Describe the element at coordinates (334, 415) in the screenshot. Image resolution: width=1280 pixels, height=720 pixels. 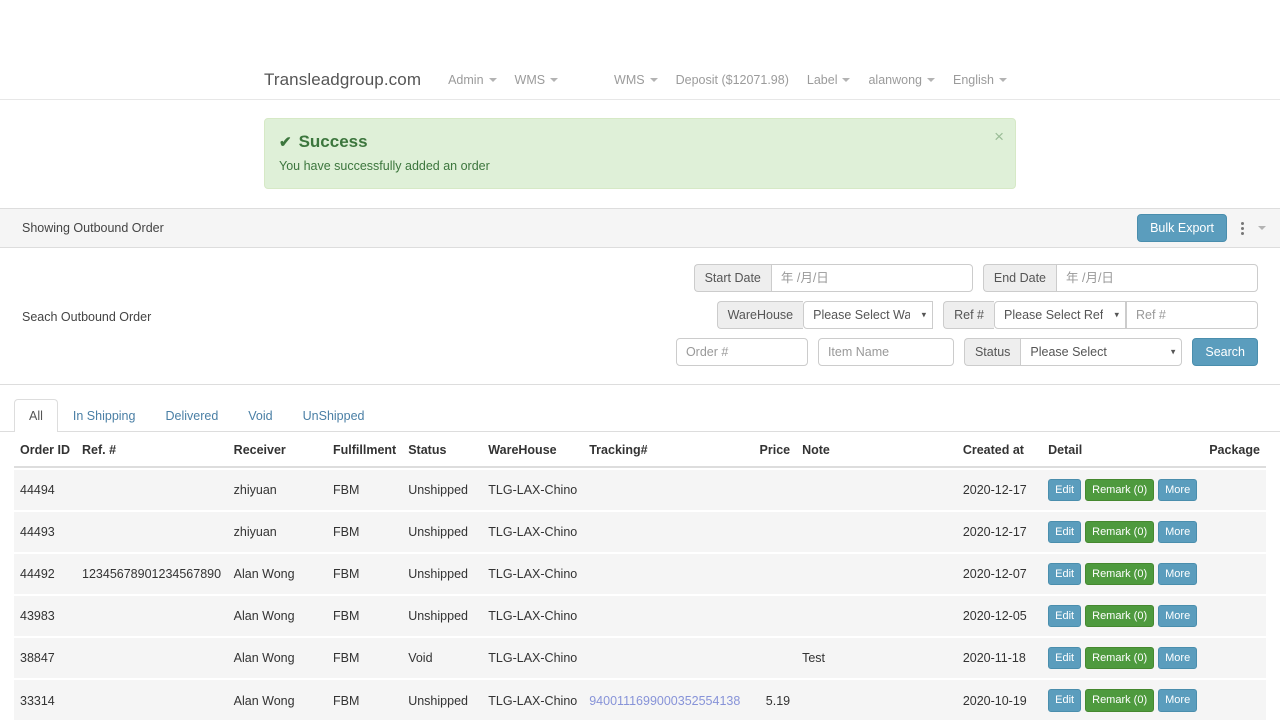
I see `tab-unshipped: UnShipped` at that location.